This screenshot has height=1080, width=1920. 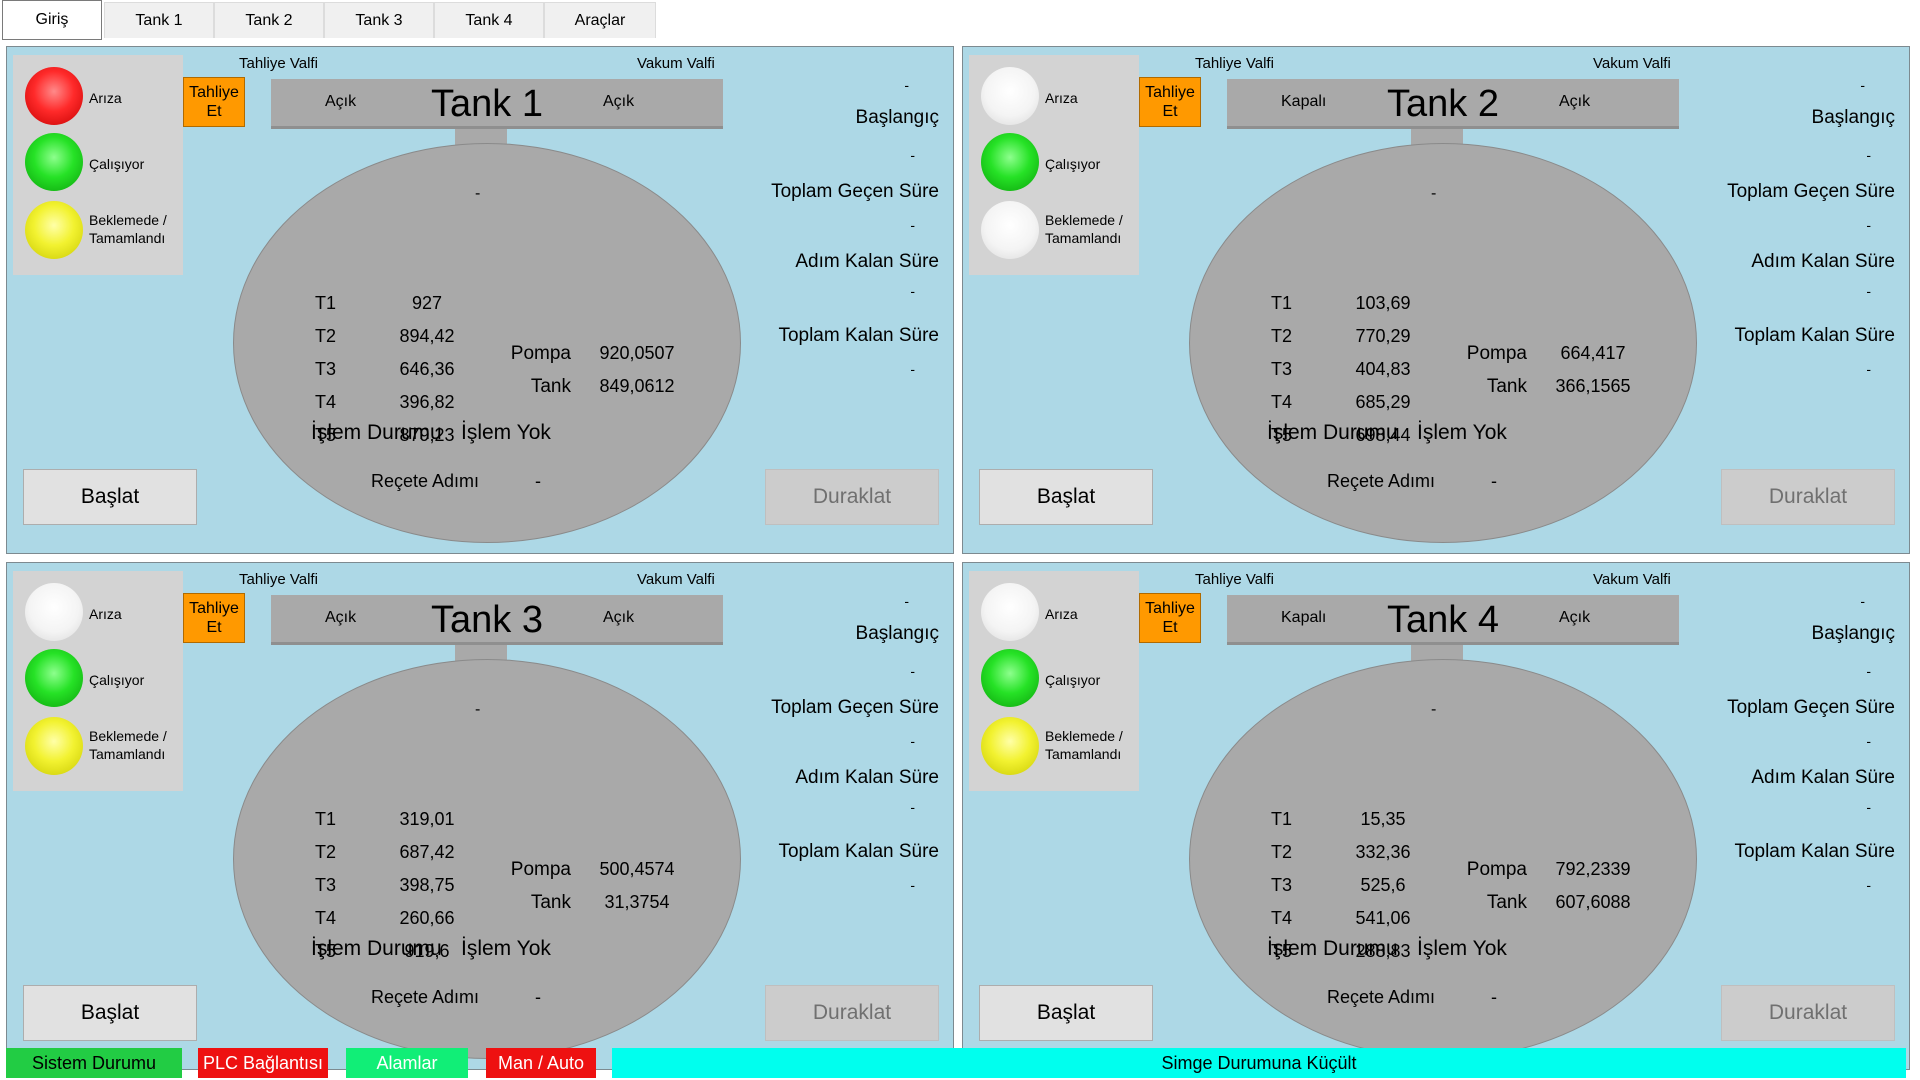 I want to click on elapsed-value: -, so click(x=1868, y=155).